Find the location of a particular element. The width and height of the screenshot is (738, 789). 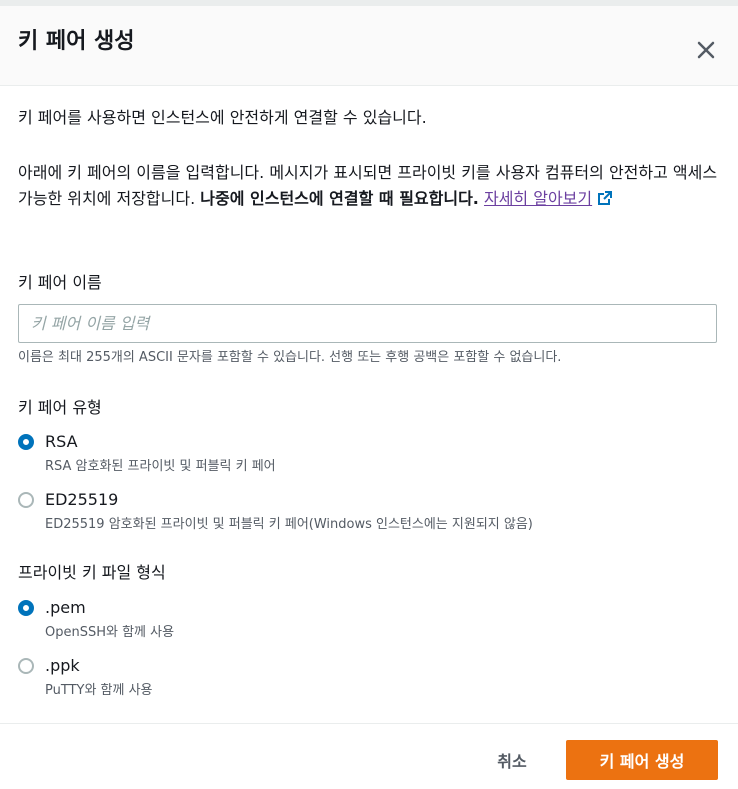

pem-description: OpenSSH와 함께 사용 is located at coordinates (110, 632).